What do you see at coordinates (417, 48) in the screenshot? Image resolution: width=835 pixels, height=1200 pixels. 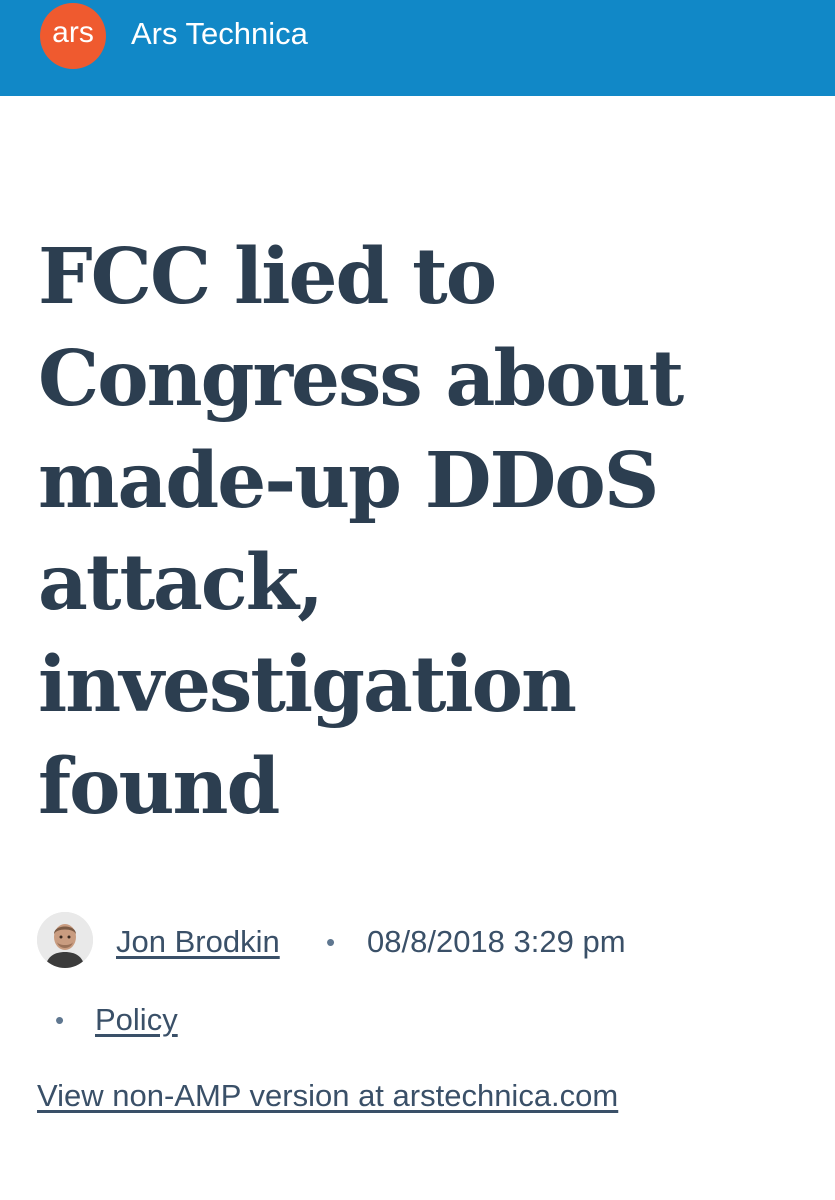 I see `top-bar: ars Ars Technica` at bounding box center [417, 48].